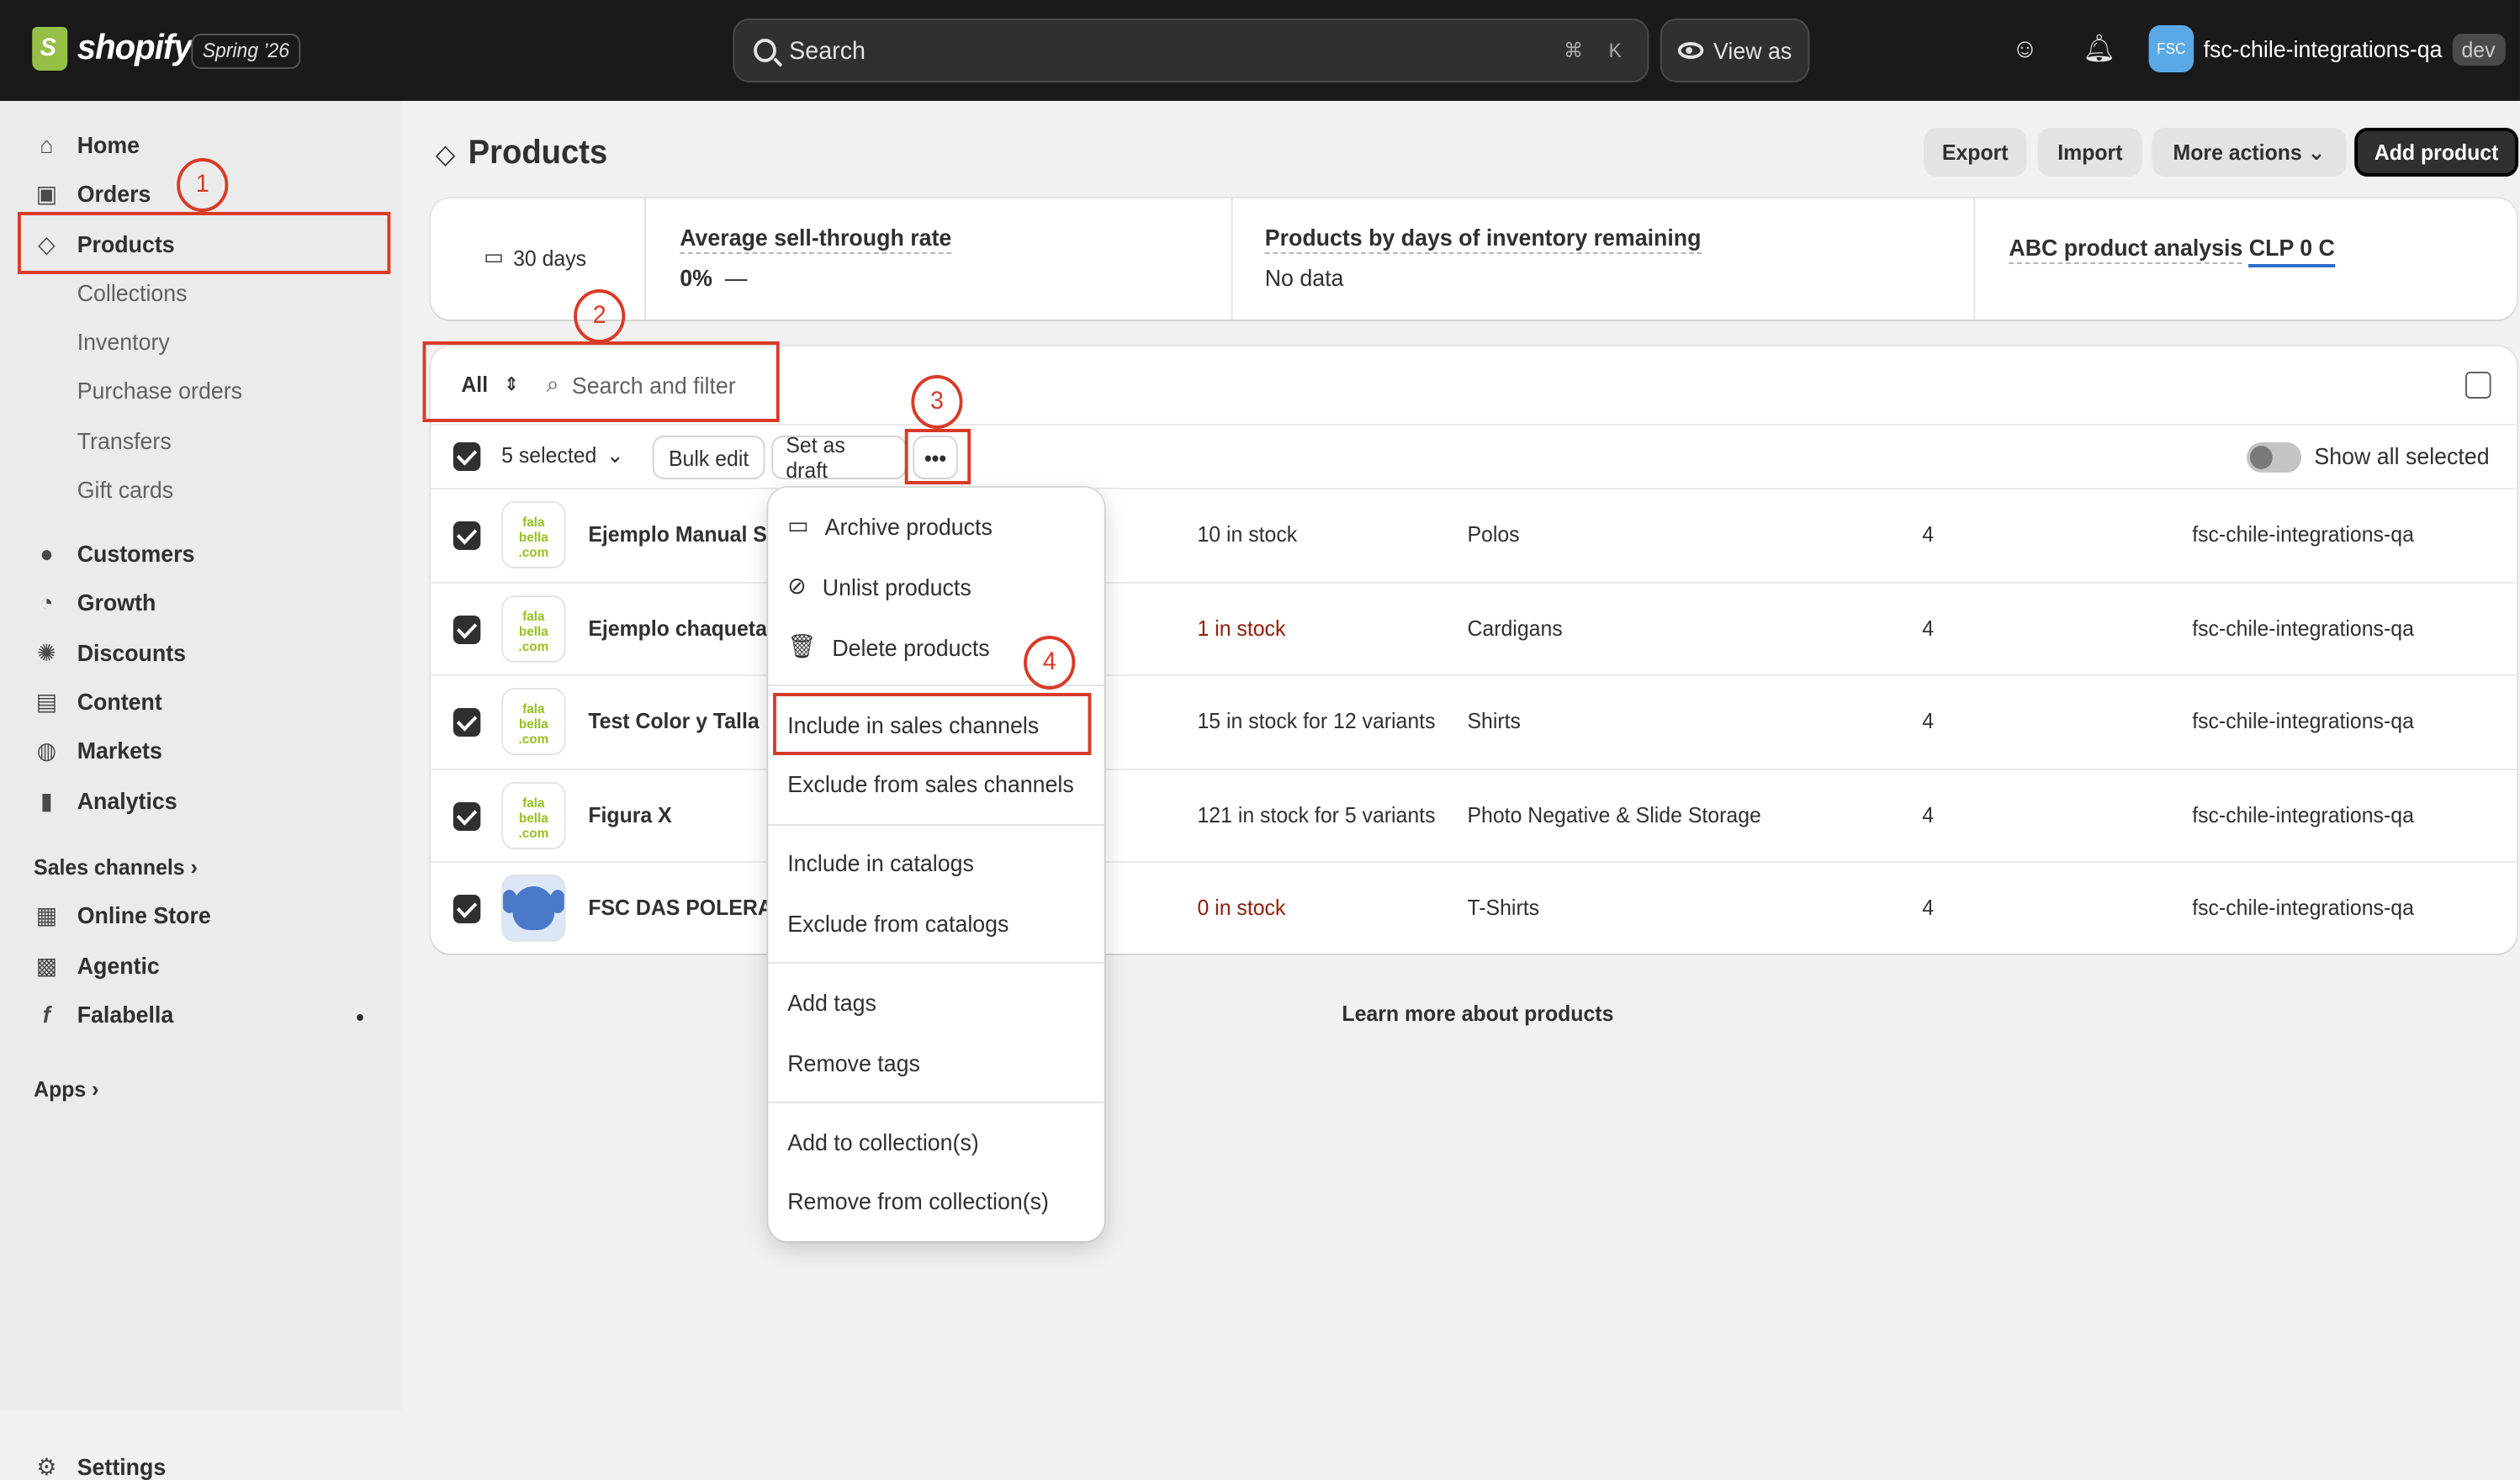 The image size is (2520, 1480). I want to click on archive-products-item: ▭ Archive products, so click(890, 525).